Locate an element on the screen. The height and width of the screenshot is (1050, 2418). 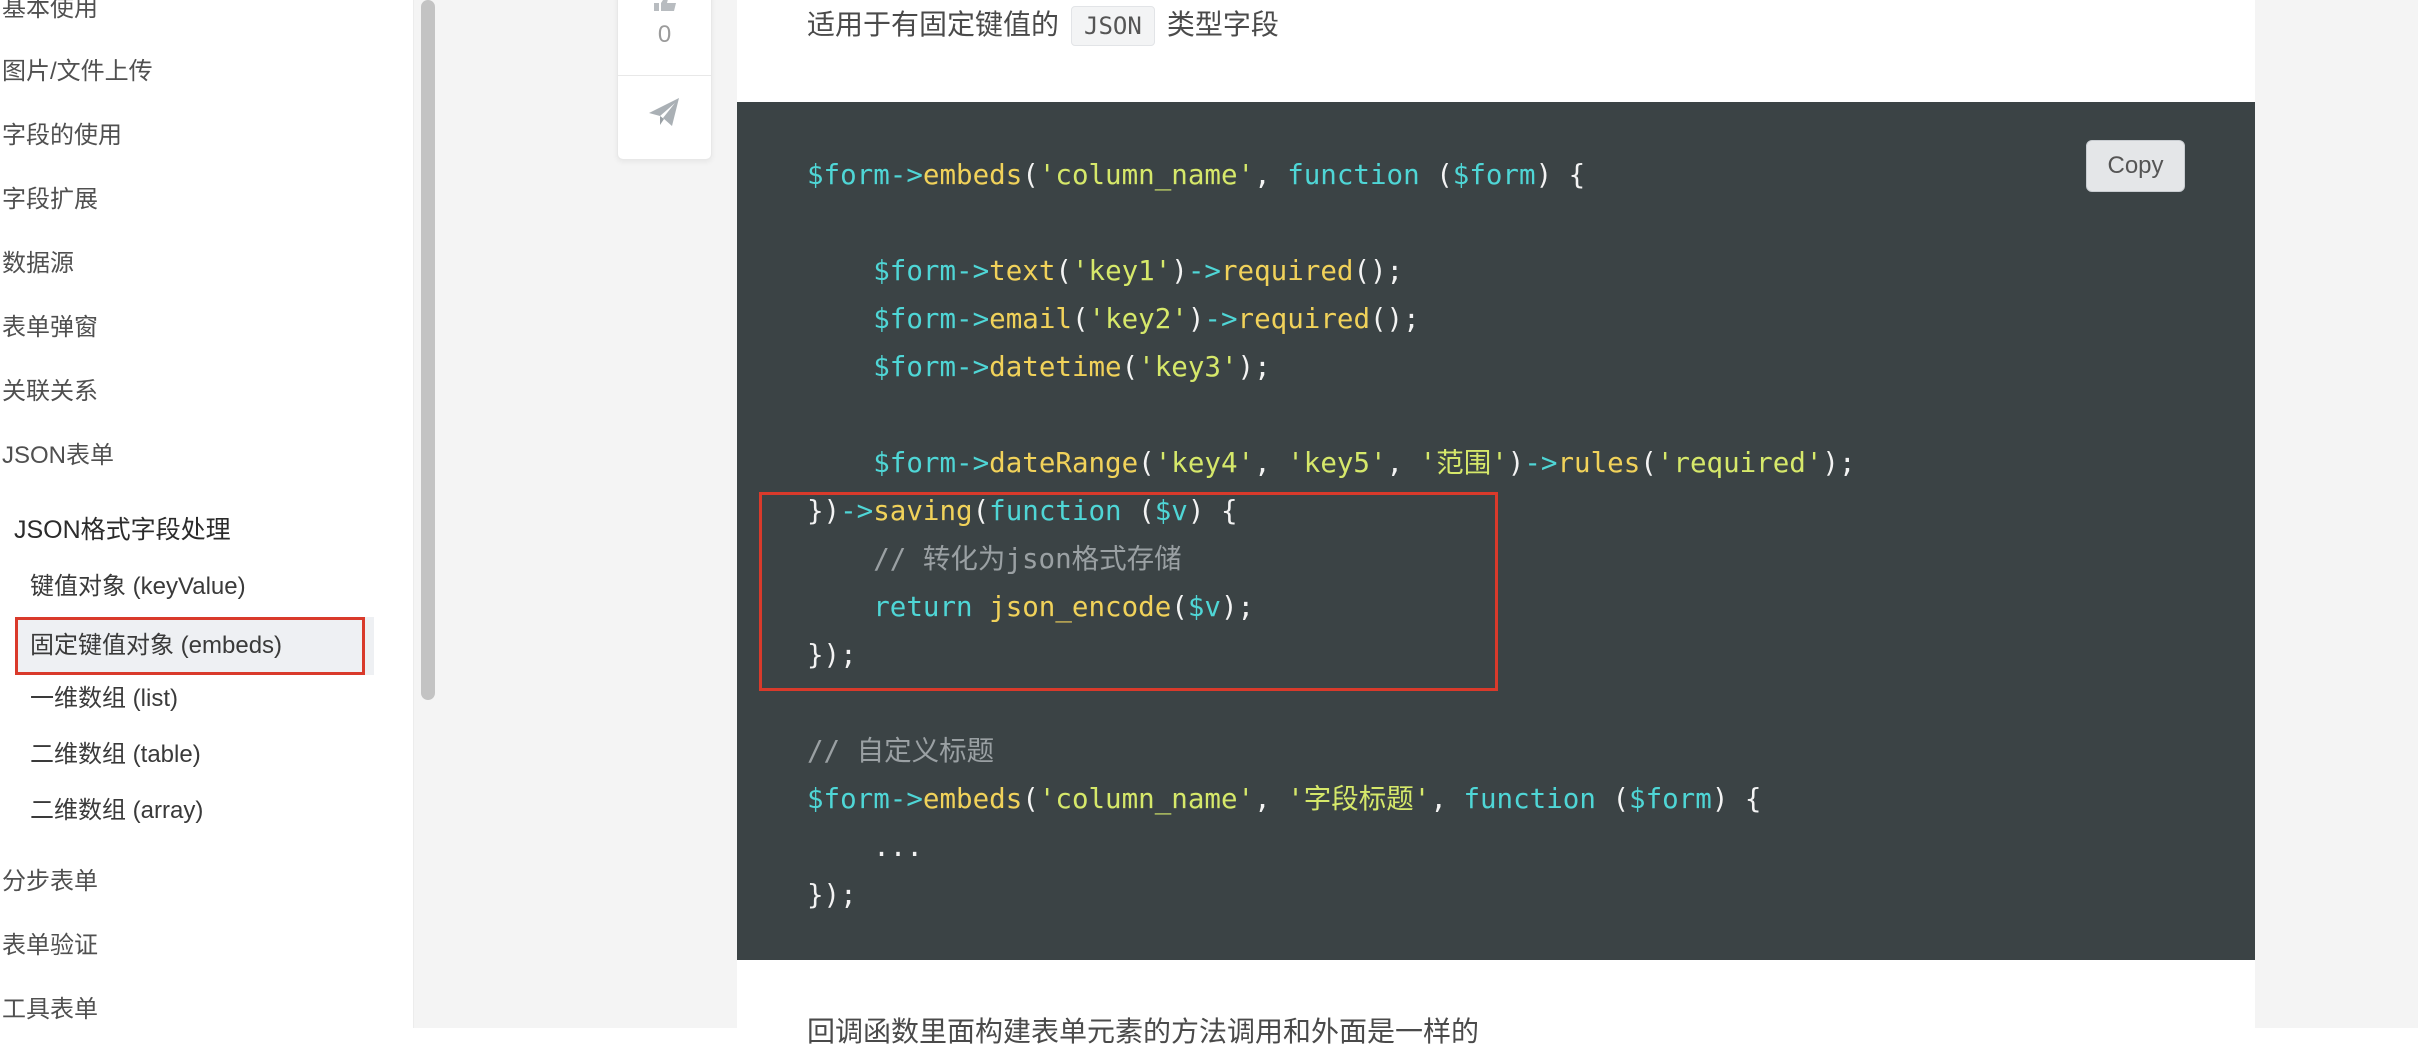
sidebar-item-array: 二维数组 (array) is located at coordinates (195, 811).